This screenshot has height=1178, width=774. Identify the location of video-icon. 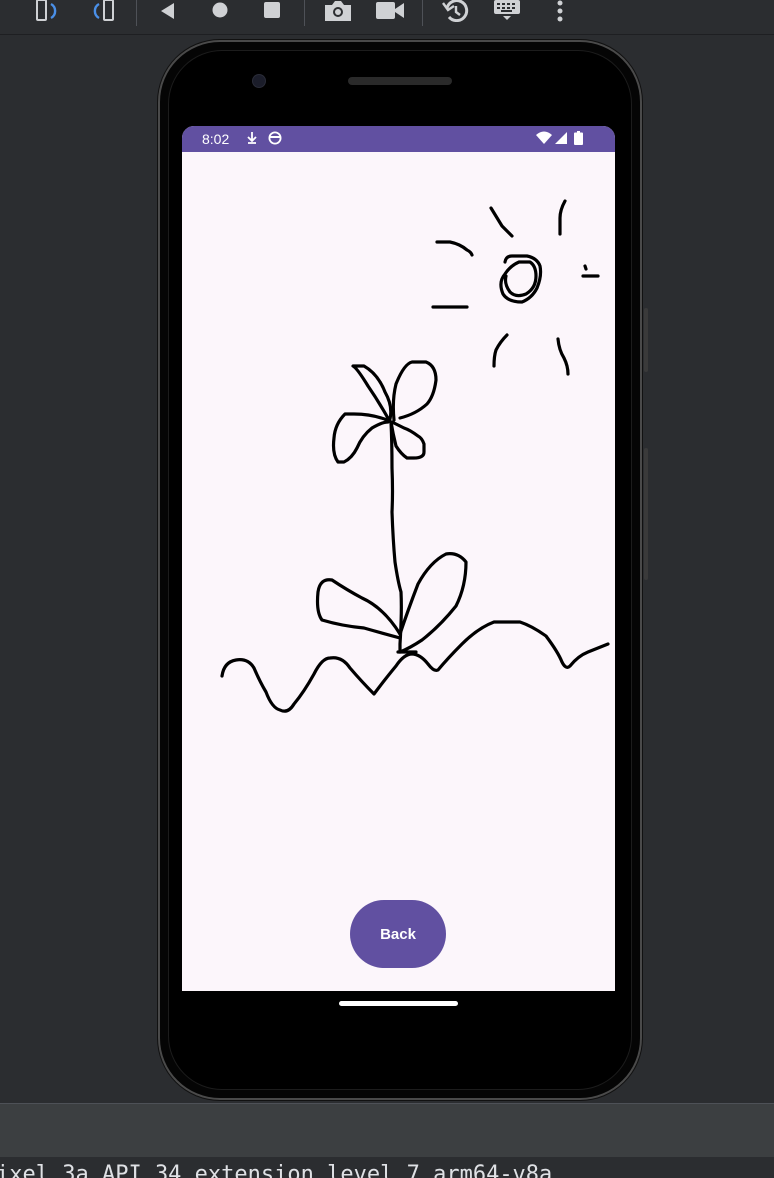
(390, 11).